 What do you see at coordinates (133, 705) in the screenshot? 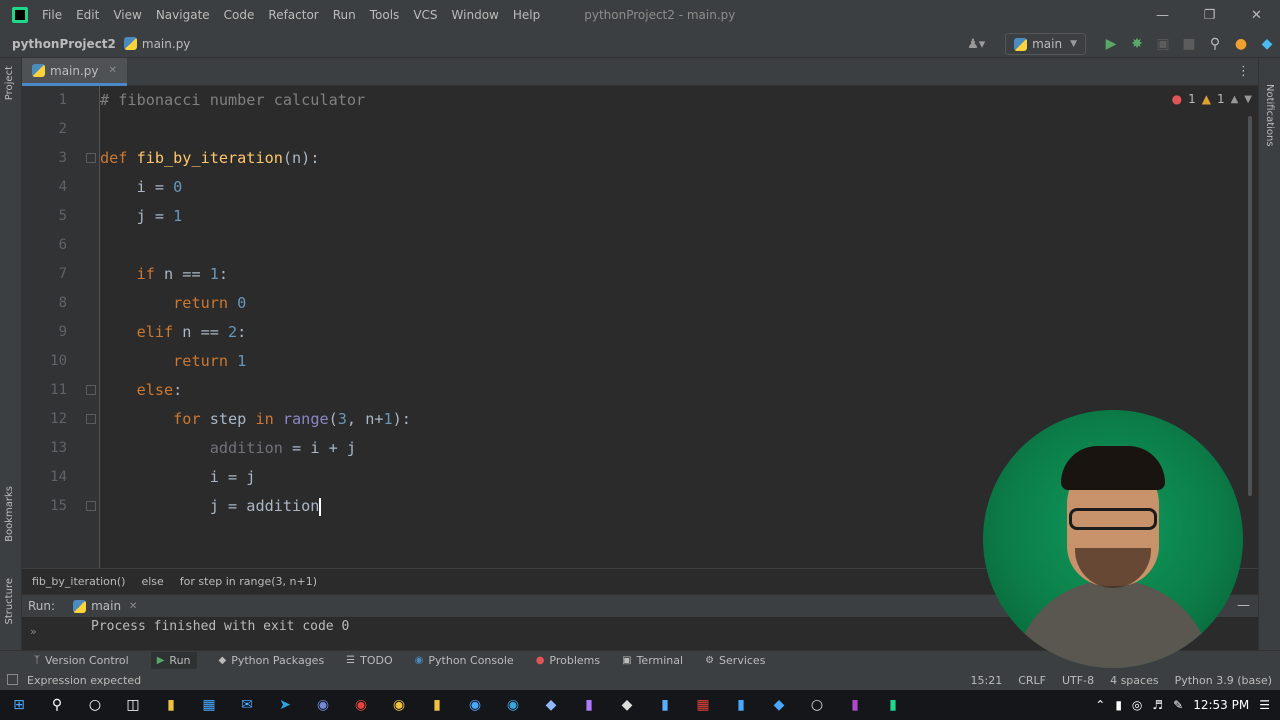
I see `task-view-icon: ◫` at bounding box center [133, 705].